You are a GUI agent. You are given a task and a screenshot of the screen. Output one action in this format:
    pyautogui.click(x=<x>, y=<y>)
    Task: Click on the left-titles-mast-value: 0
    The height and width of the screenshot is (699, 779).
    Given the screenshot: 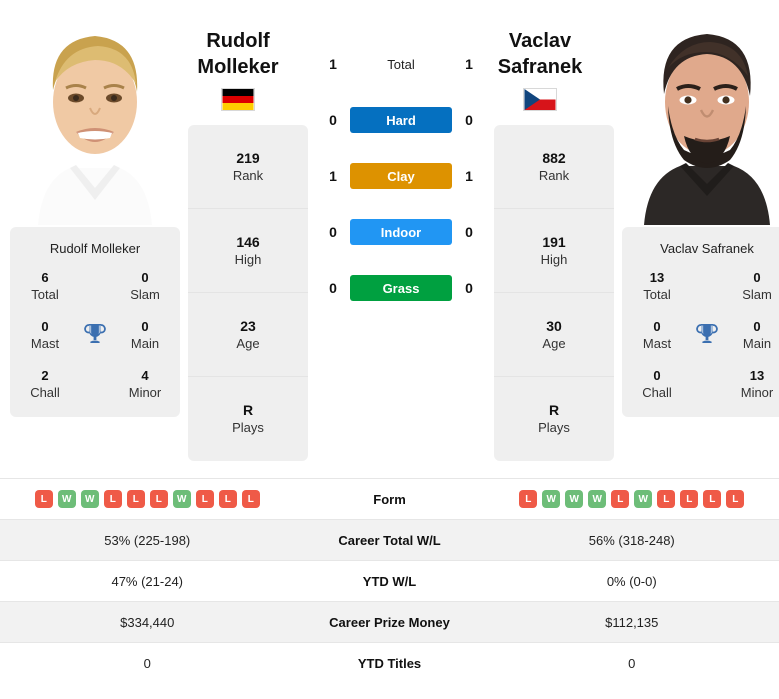 What is the action you would take?
    pyautogui.click(x=45, y=326)
    